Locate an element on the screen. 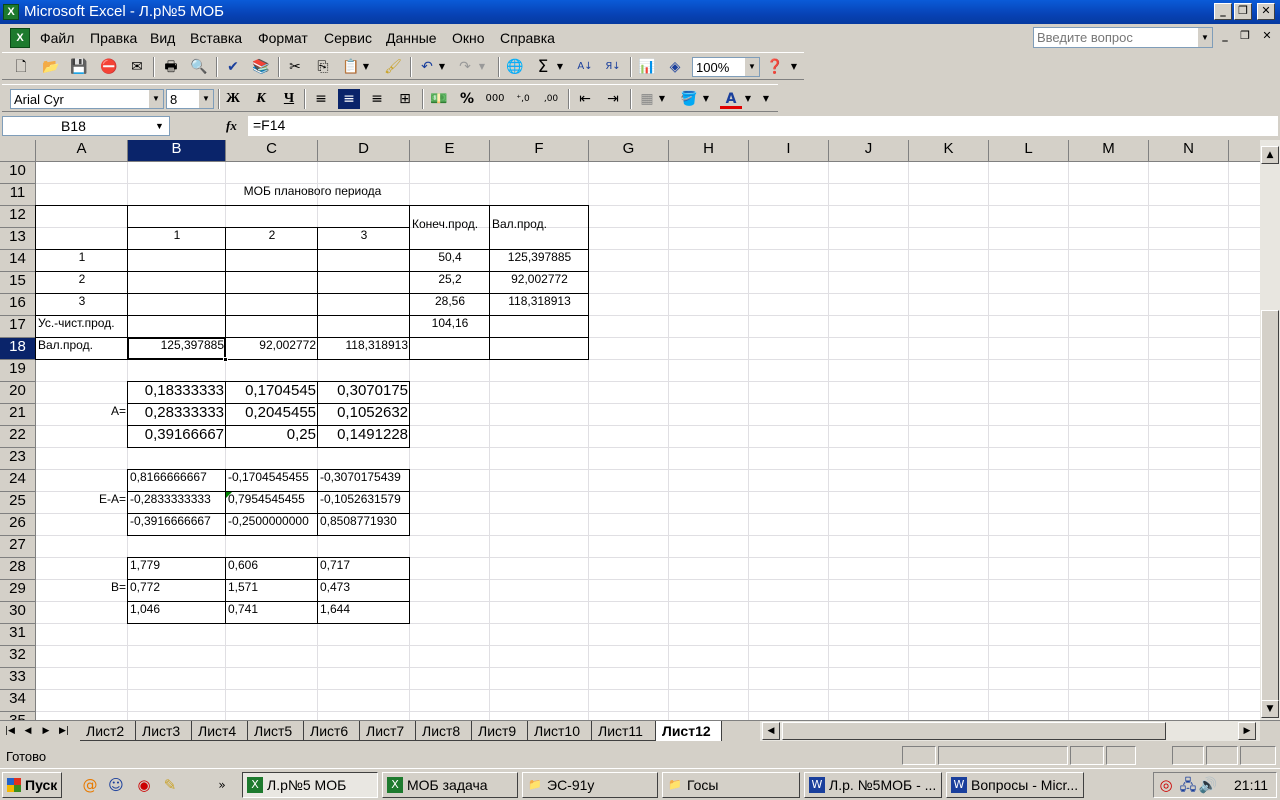 This screenshot has width=1280, height=800. cell-d30: 1,644 is located at coordinates (364, 613).